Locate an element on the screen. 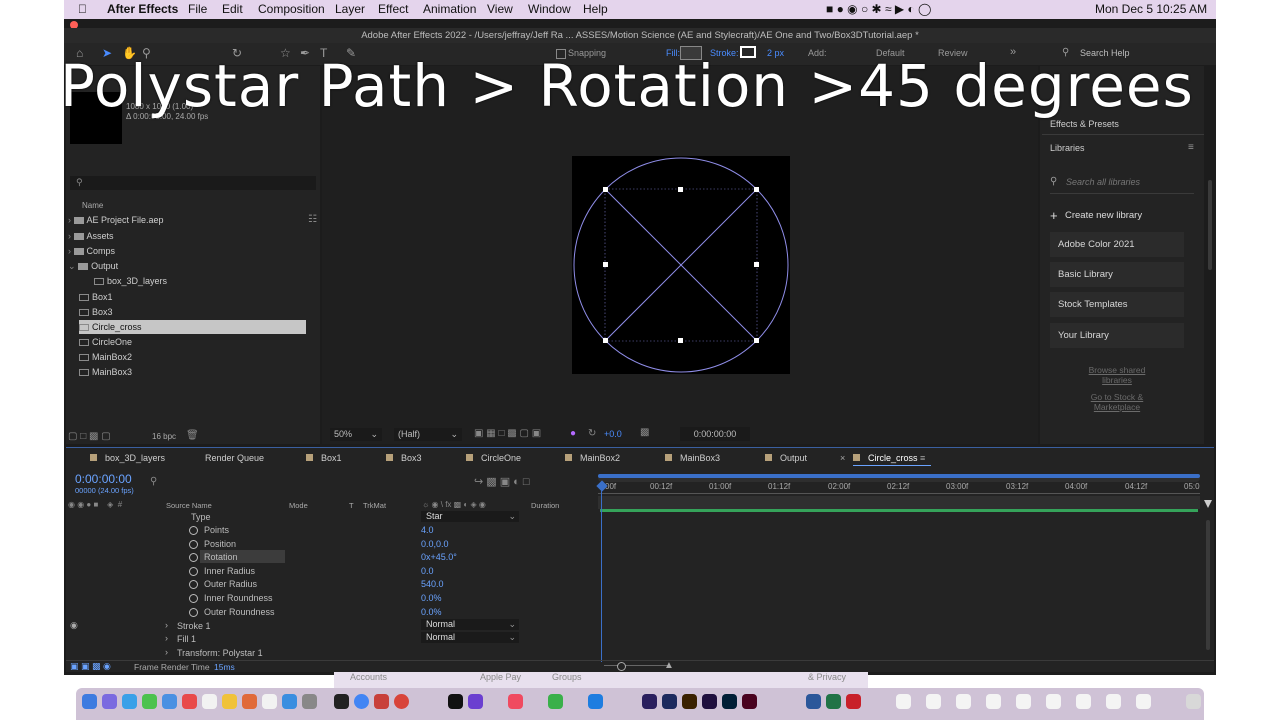 The image size is (1280, 720). t-header: T is located at coordinates (351, 505).